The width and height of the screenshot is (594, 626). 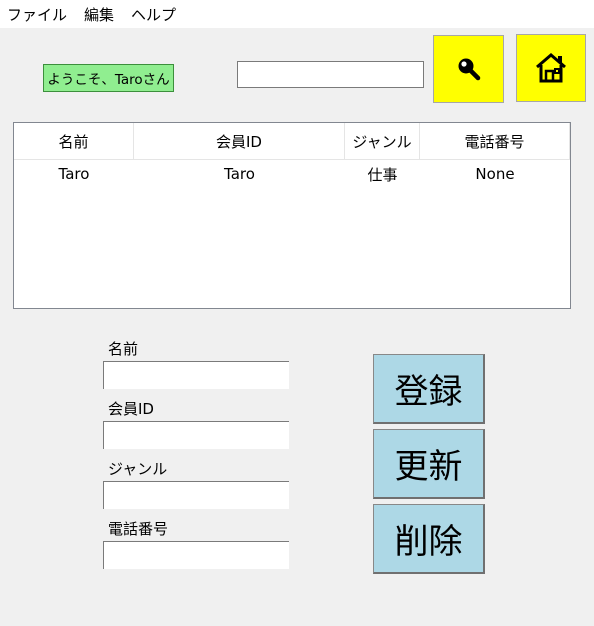 What do you see at coordinates (108, 78) in the screenshot?
I see `welcome-label: ようこそ、Taroさん` at bounding box center [108, 78].